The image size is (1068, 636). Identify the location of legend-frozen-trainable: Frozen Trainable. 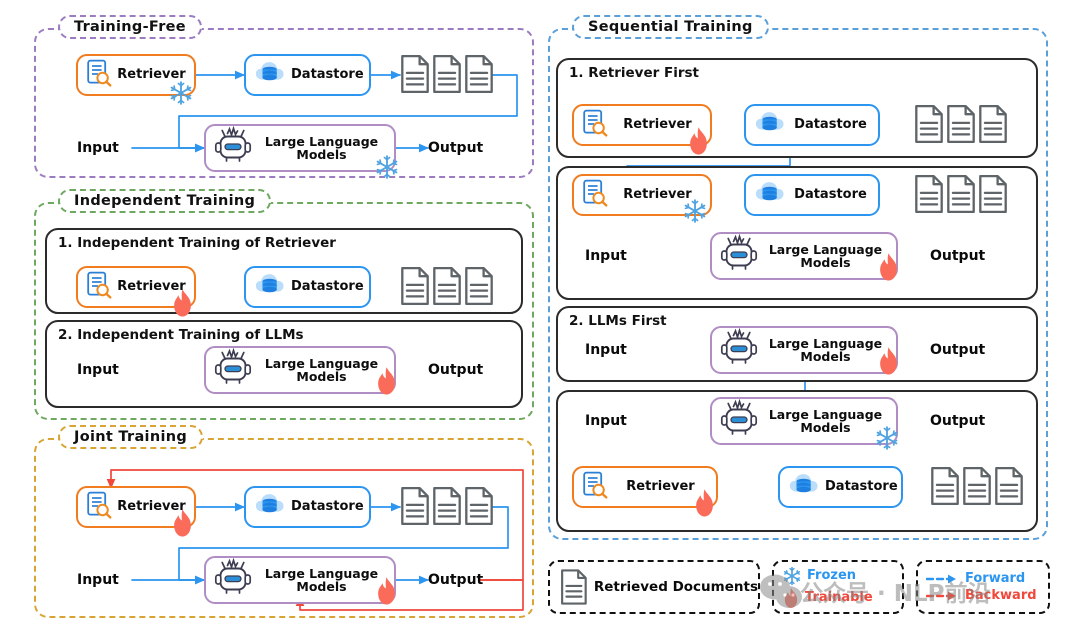
(838, 587).